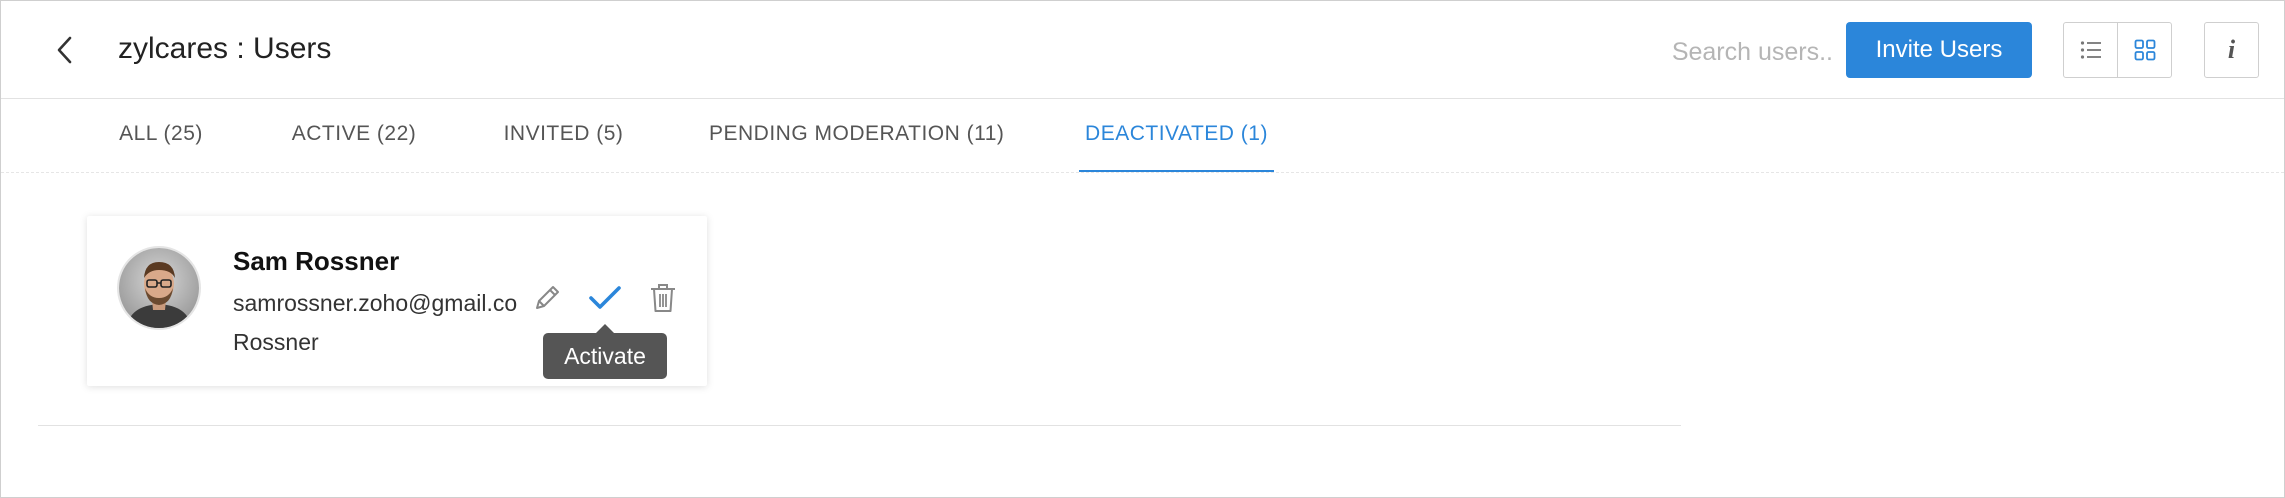  I want to click on activate-user-button, so click(605, 298).